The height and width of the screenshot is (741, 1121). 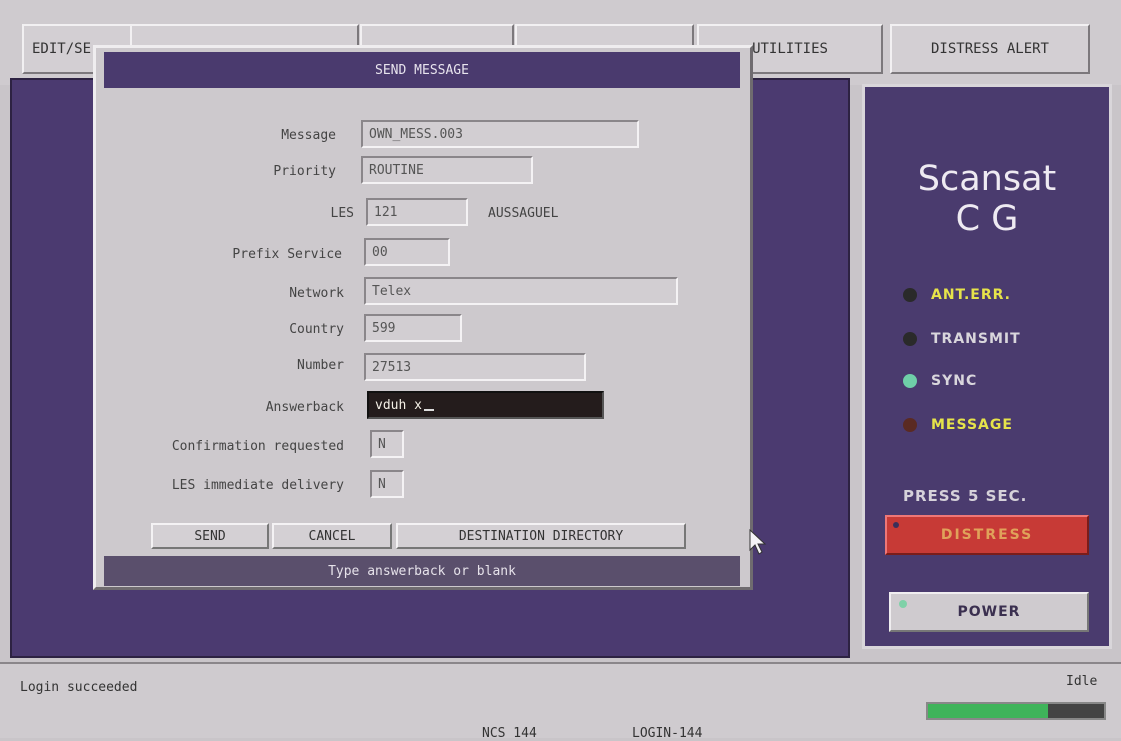 What do you see at coordinates (541, 536) in the screenshot?
I see `destination-directory-button: DESTINATION DIRECTORY` at bounding box center [541, 536].